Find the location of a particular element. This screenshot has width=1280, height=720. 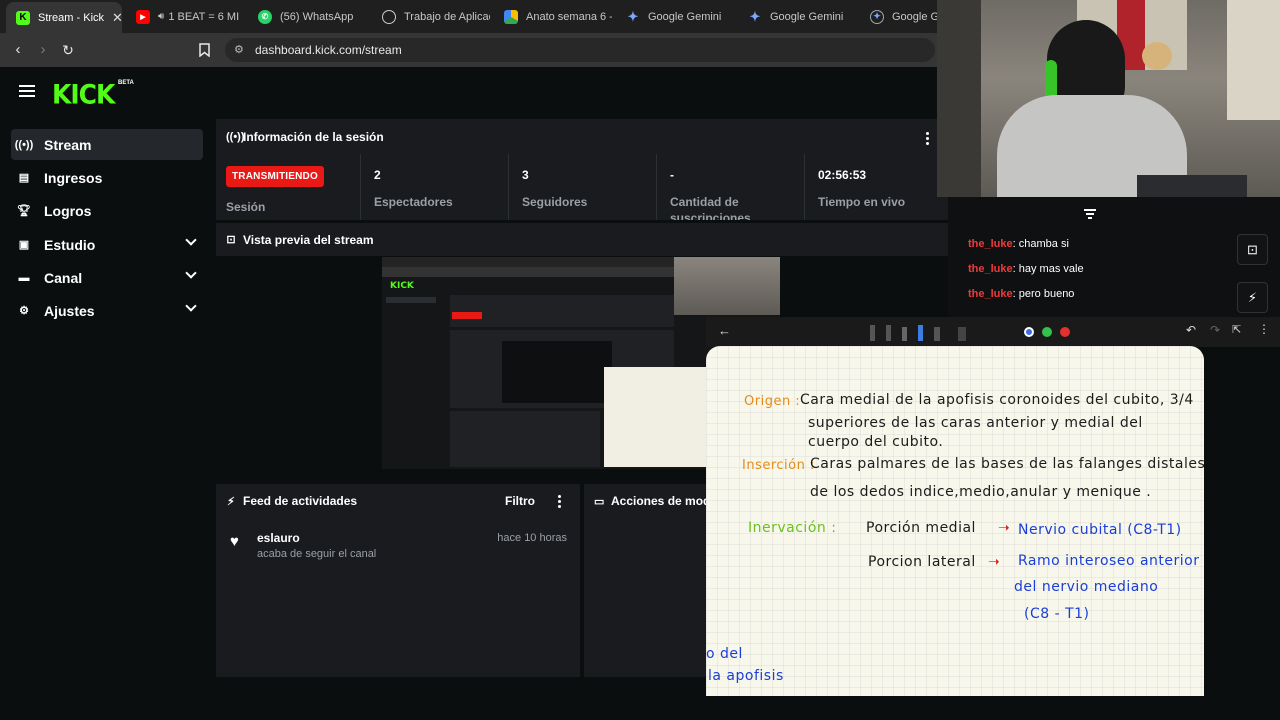

origen-line: cuerpo del cubito. is located at coordinates (876, 442).